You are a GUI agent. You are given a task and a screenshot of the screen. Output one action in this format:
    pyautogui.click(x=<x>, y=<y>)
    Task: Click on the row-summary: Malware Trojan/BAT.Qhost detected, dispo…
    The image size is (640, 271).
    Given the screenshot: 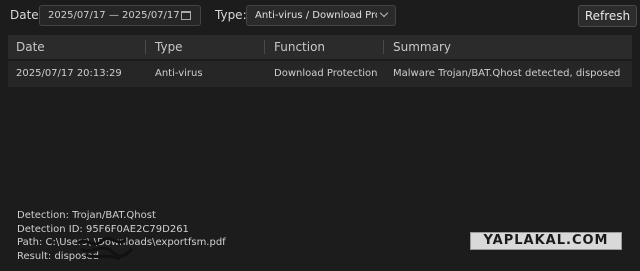 What is the action you would take?
    pyautogui.click(x=507, y=73)
    